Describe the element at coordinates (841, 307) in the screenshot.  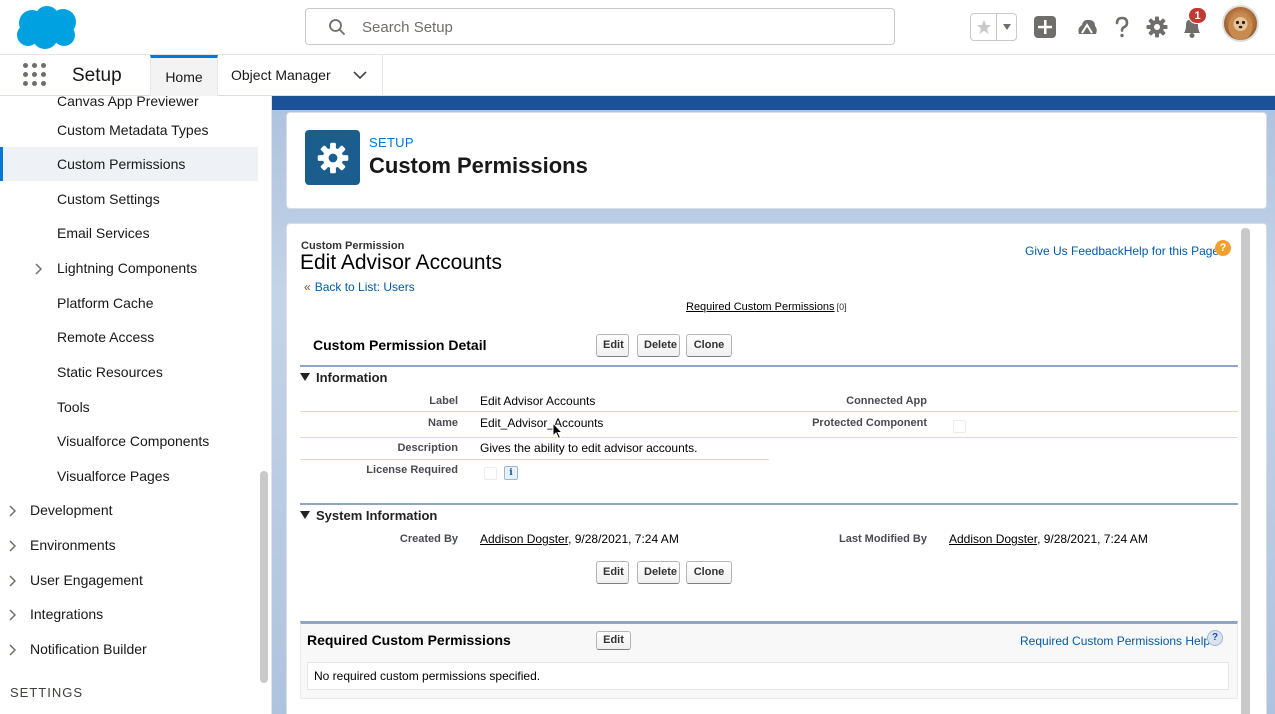
I see `related-list-count: [0]` at that location.